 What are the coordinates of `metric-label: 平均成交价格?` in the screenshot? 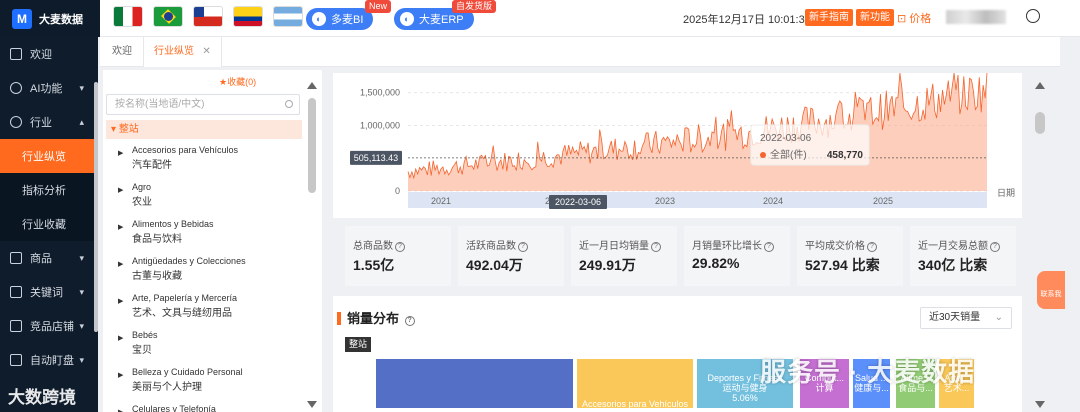 It's located at (841, 244).